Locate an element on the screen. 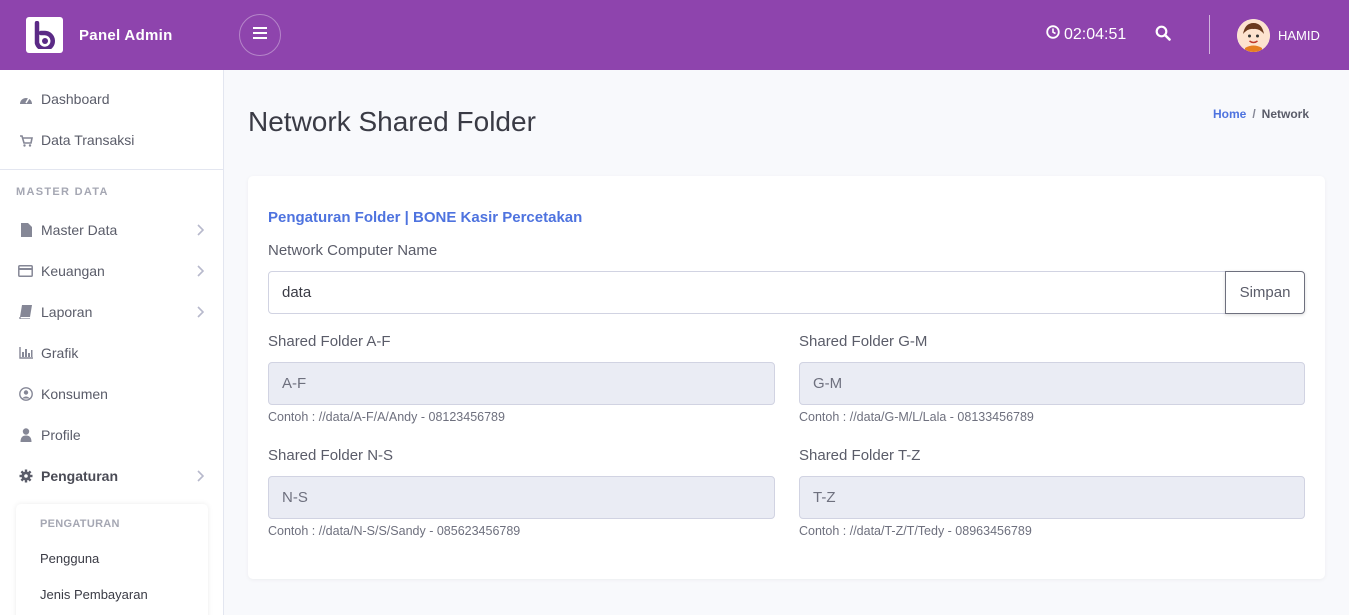 The image size is (1349, 615). computer-name-label: Network Computer Name is located at coordinates (353, 250).